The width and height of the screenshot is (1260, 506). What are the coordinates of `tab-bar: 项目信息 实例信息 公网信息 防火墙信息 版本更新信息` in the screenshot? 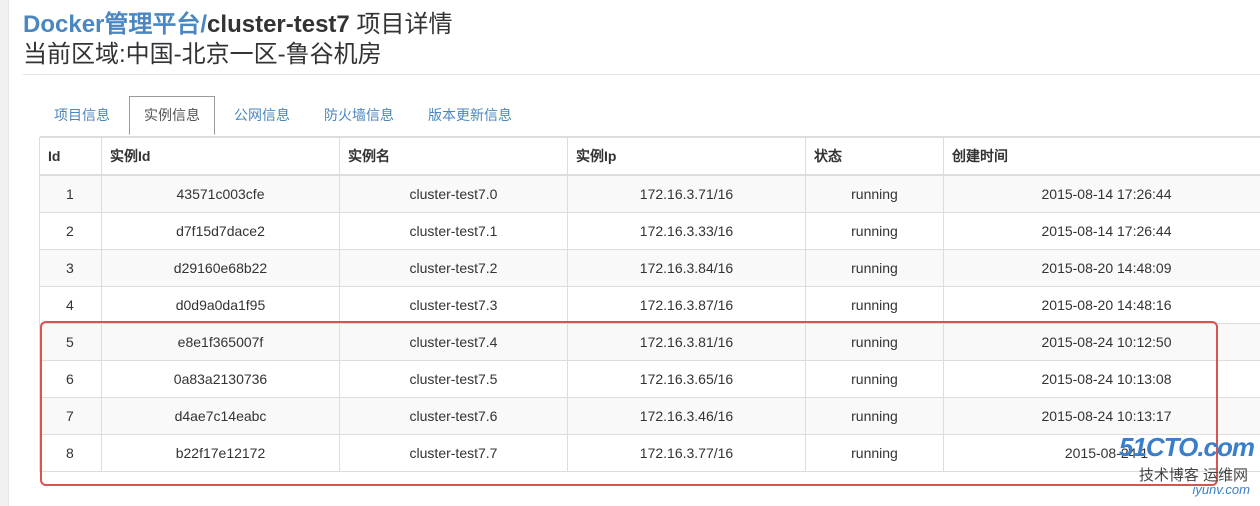 It's located at (650, 116).